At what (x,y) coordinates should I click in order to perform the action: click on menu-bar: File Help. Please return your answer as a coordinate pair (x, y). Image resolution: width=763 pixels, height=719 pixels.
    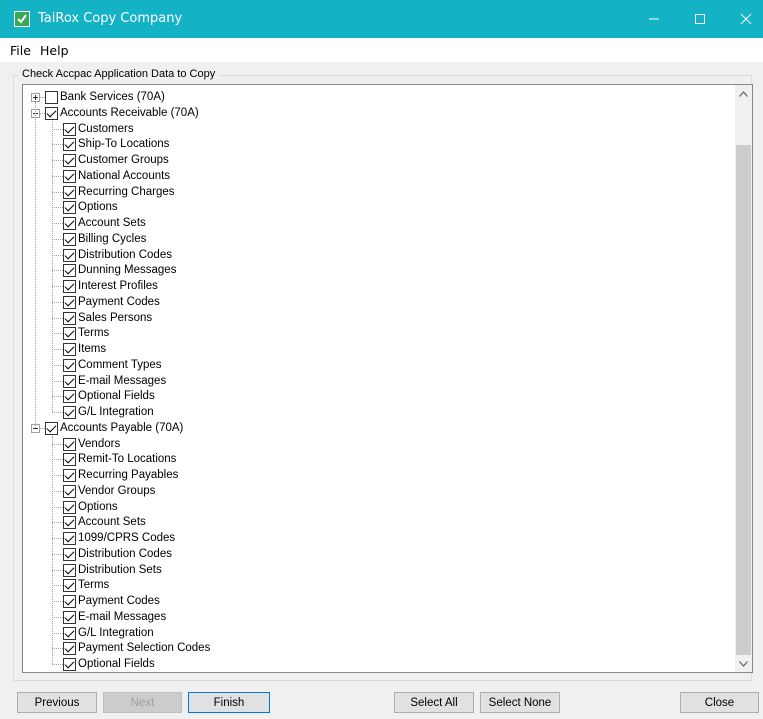
    Looking at the image, I should click on (381, 50).